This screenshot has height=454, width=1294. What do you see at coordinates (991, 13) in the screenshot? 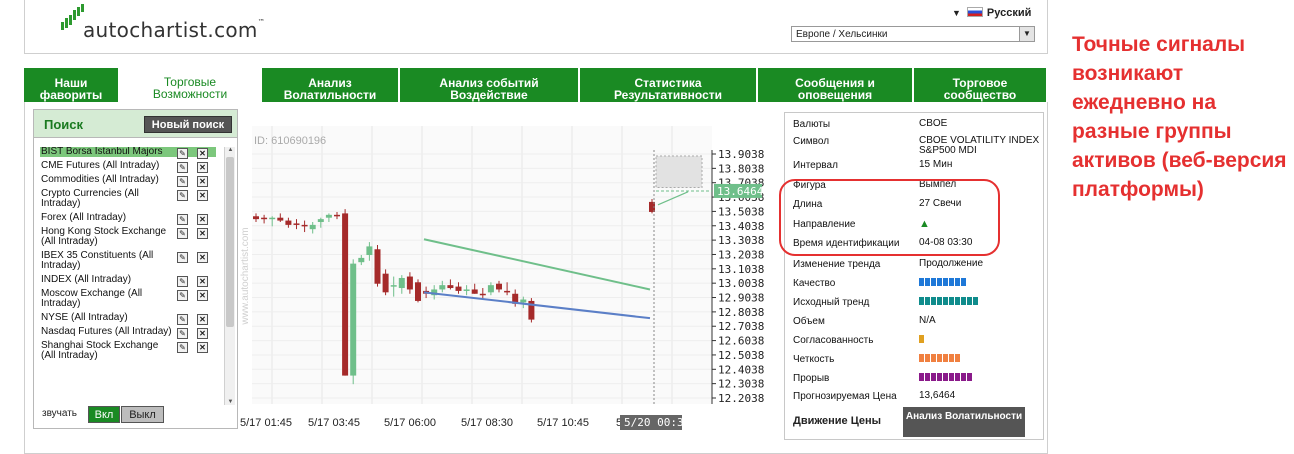
I see `language-selector: ▼ Русский` at bounding box center [991, 13].